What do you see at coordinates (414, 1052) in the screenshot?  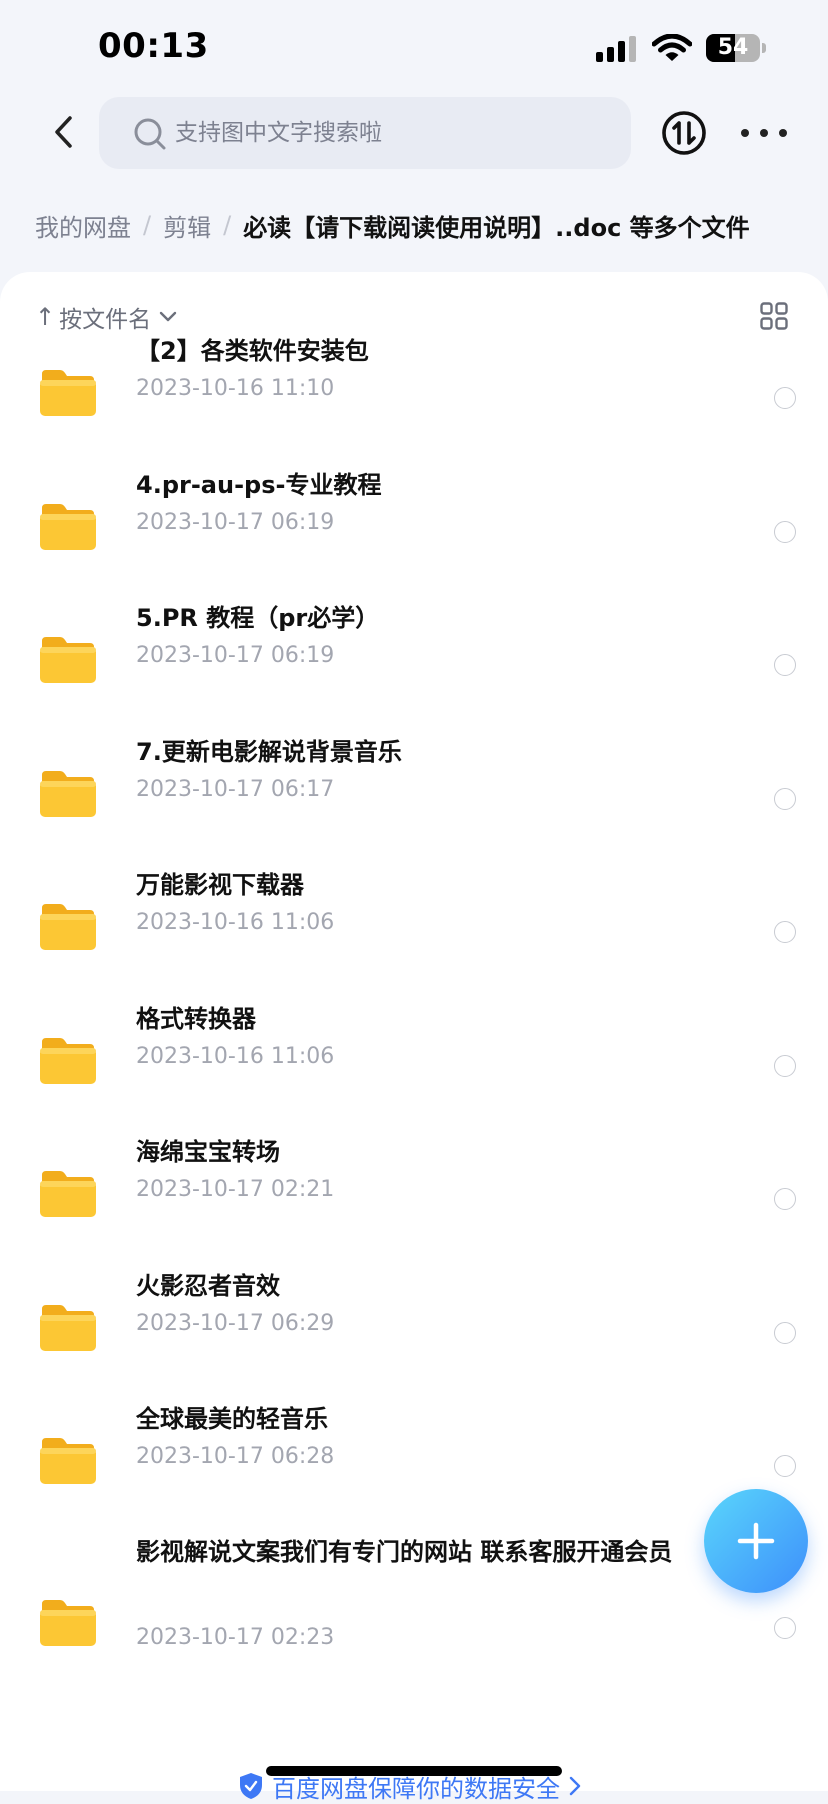 I see `file-row: 格式转换器 2023-10-16 11:06` at bounding box center [414, 1052].